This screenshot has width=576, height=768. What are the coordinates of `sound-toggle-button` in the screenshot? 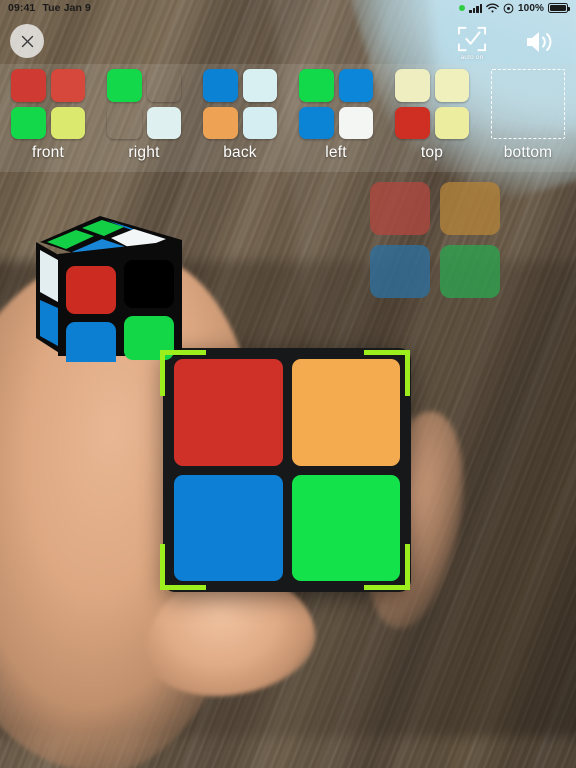 It's located at (539, 42).